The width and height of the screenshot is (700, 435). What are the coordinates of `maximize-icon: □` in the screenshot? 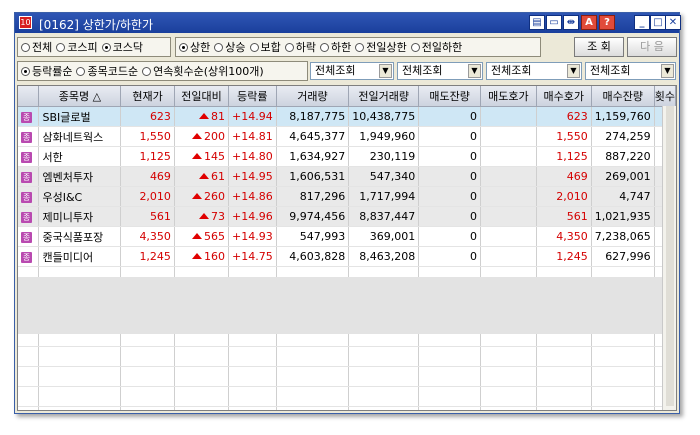 It's located at (658, 22).